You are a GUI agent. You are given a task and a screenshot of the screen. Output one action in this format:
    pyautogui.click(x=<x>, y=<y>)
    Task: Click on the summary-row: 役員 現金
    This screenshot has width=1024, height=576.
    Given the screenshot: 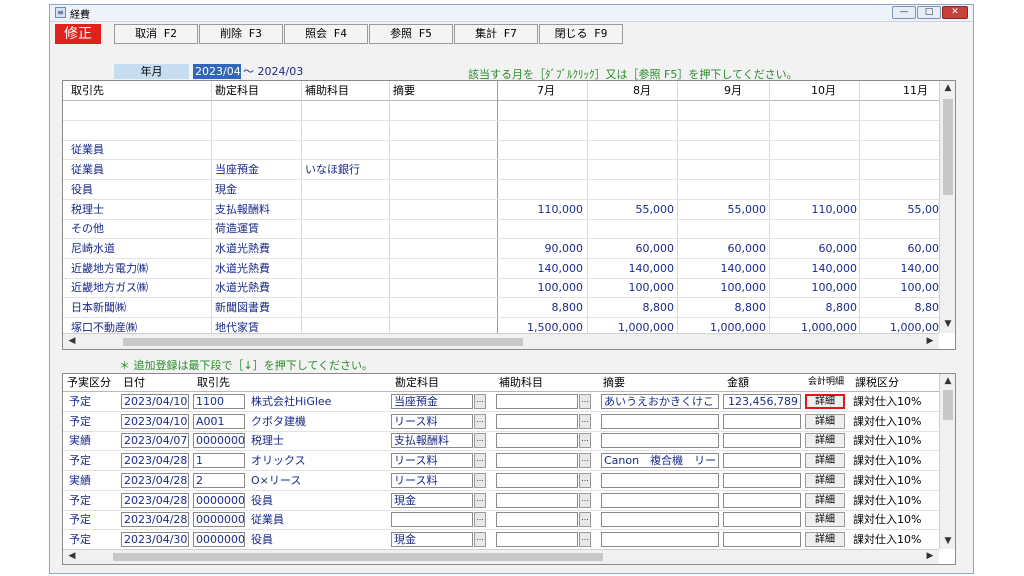 What is the action you would take?
    pyautogui.click(x=501, y=190)
    